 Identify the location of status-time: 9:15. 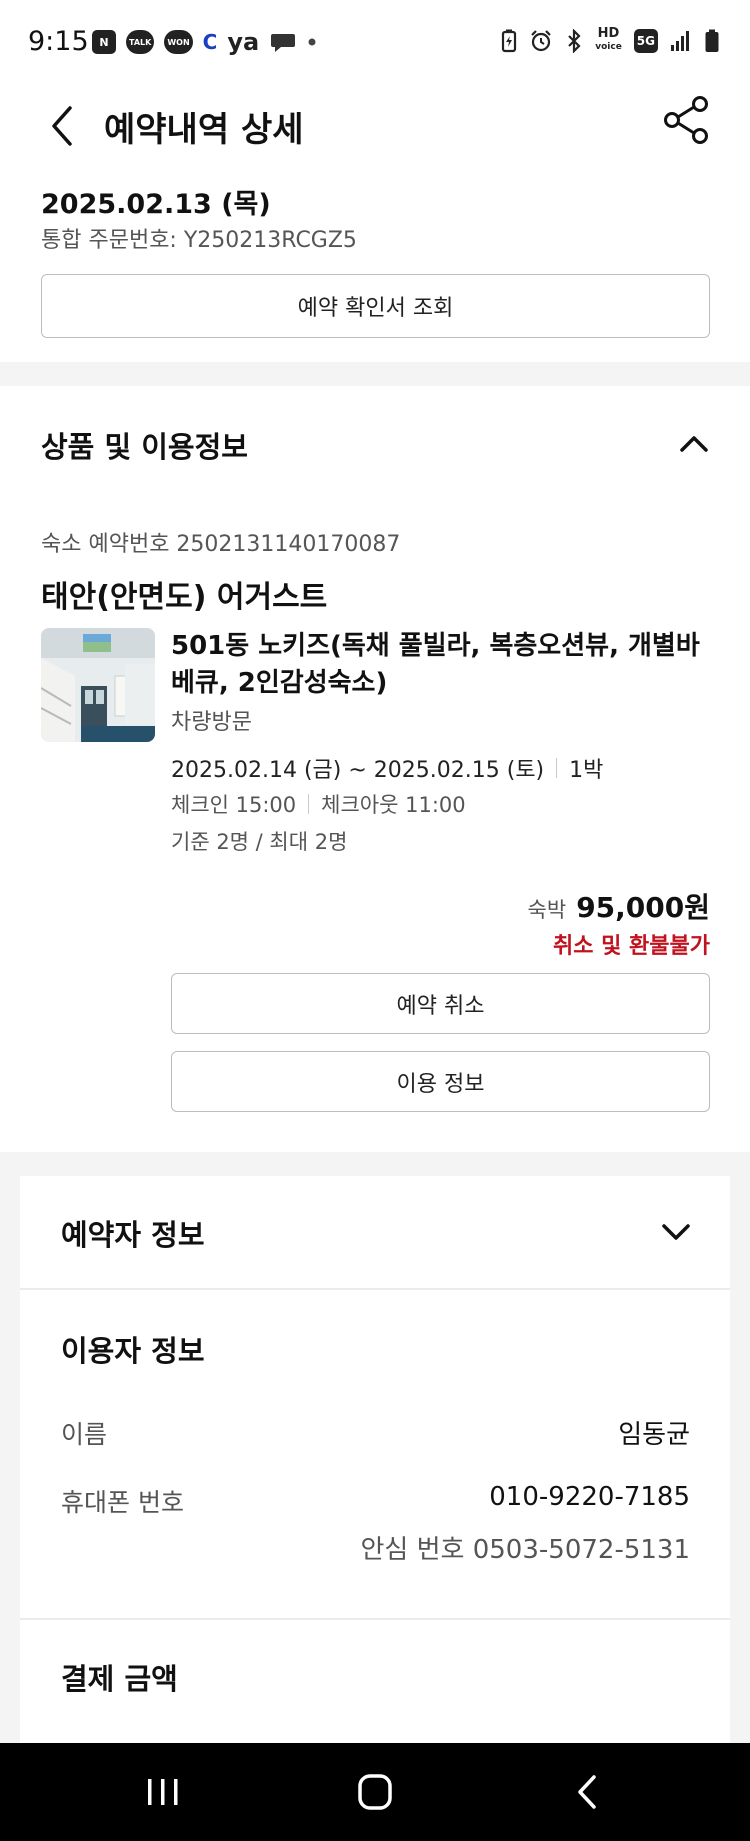
(58, 41).